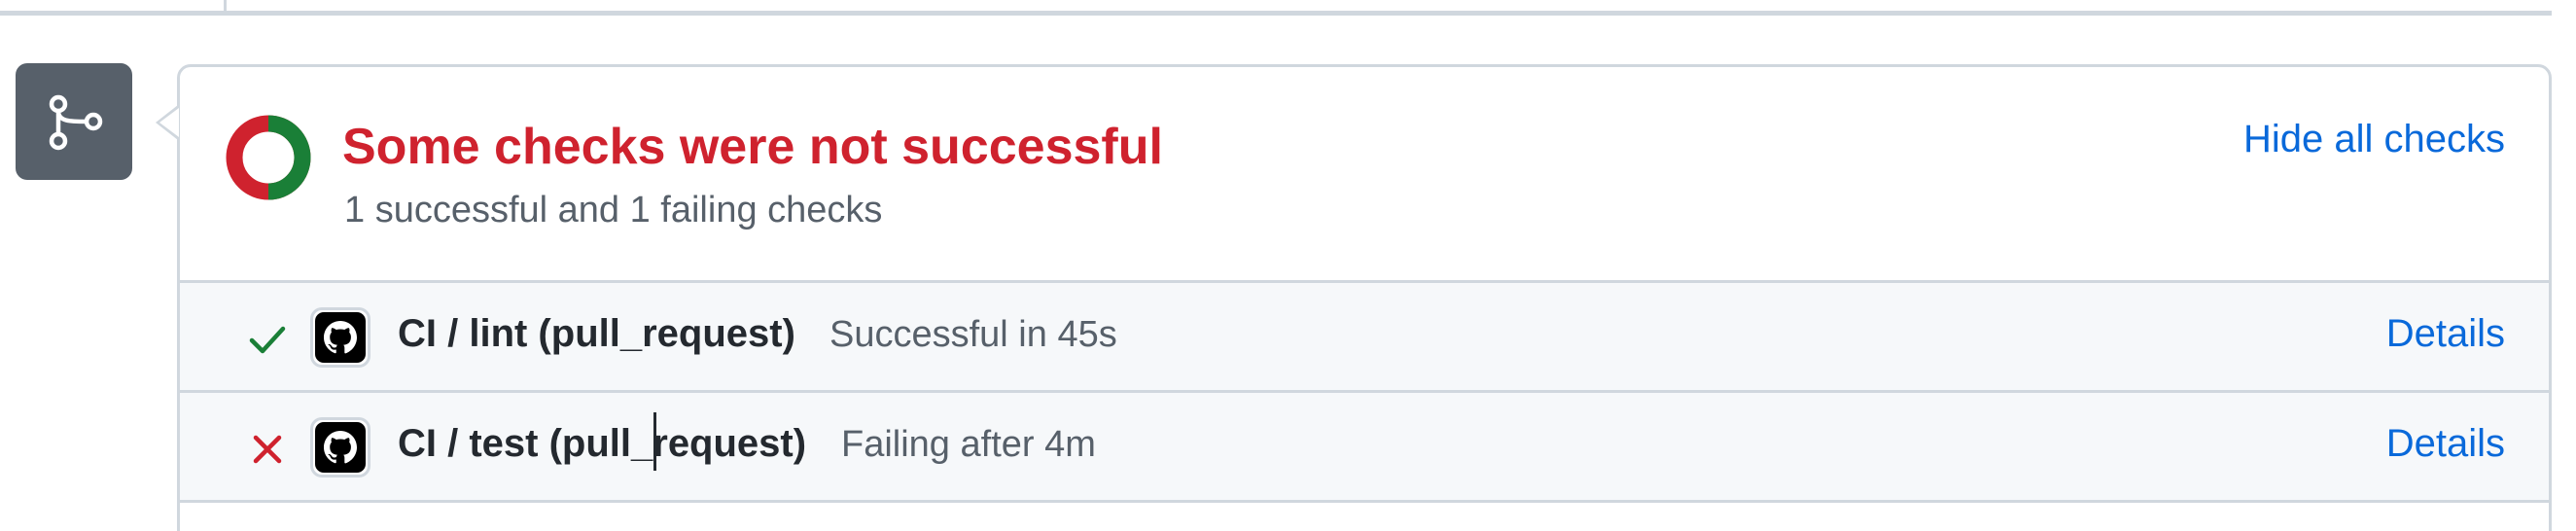  I want to click on text-cursor, so click(654, 441).